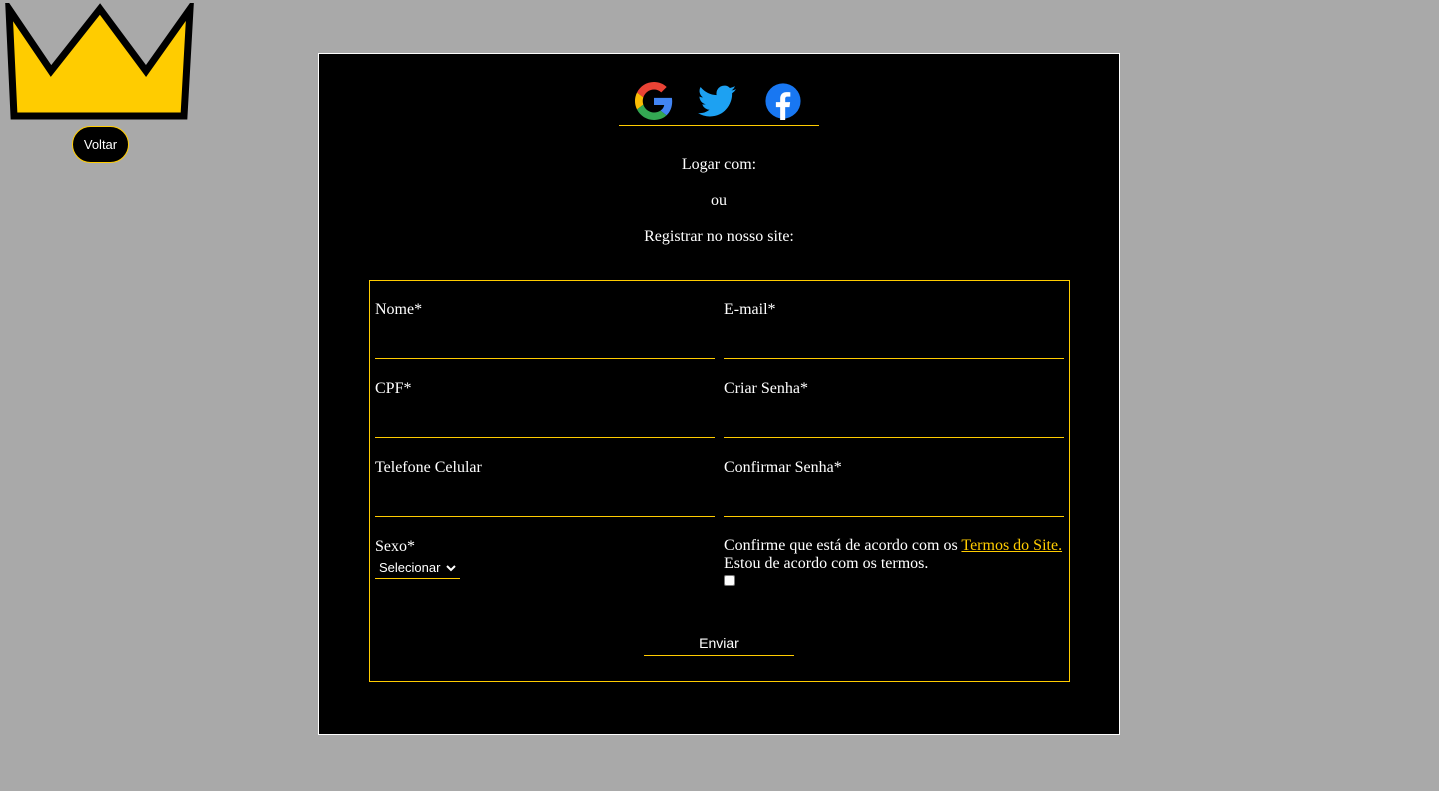 This screenshot has width=1439, height=791. What do you see at coordinates (545, 502) in the screenshot?
I see `phone-input` at bounding box center [545, 502].